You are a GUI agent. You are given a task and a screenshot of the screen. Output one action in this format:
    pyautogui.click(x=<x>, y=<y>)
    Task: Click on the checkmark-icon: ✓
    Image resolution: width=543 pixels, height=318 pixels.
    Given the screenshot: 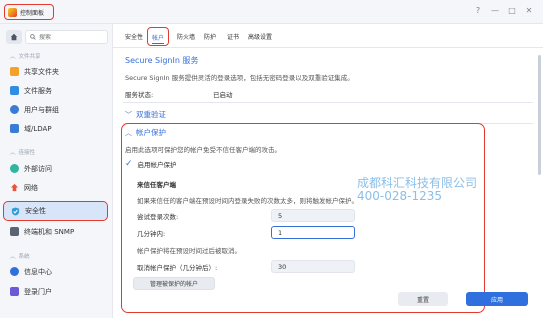 What is the action you would take?
    pyautogui.click(x=129, y=164)
    